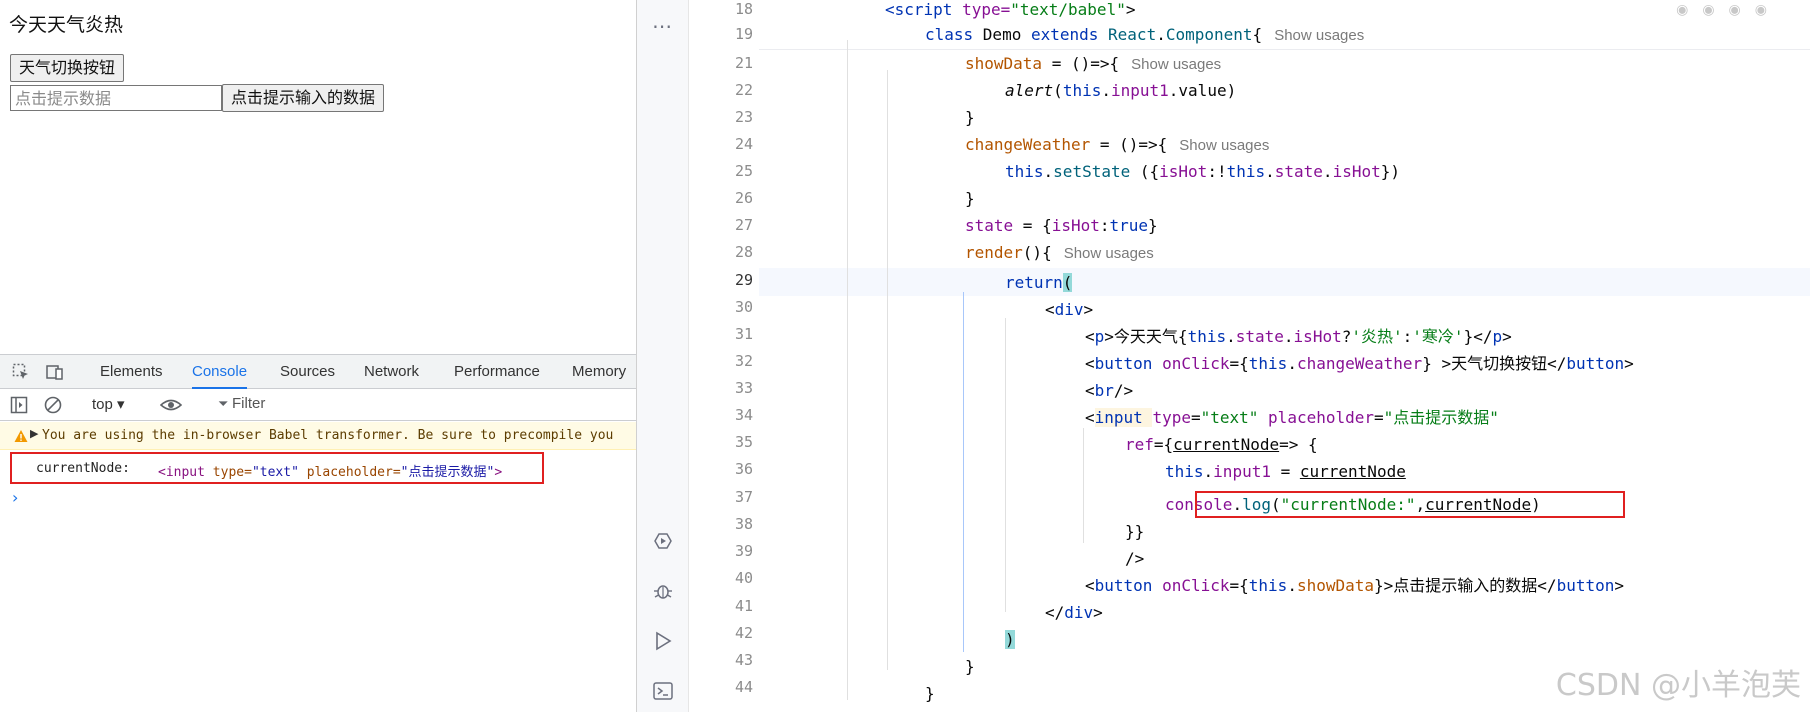  I want to click on sidebar-toggle-icon, so click(19, 405).